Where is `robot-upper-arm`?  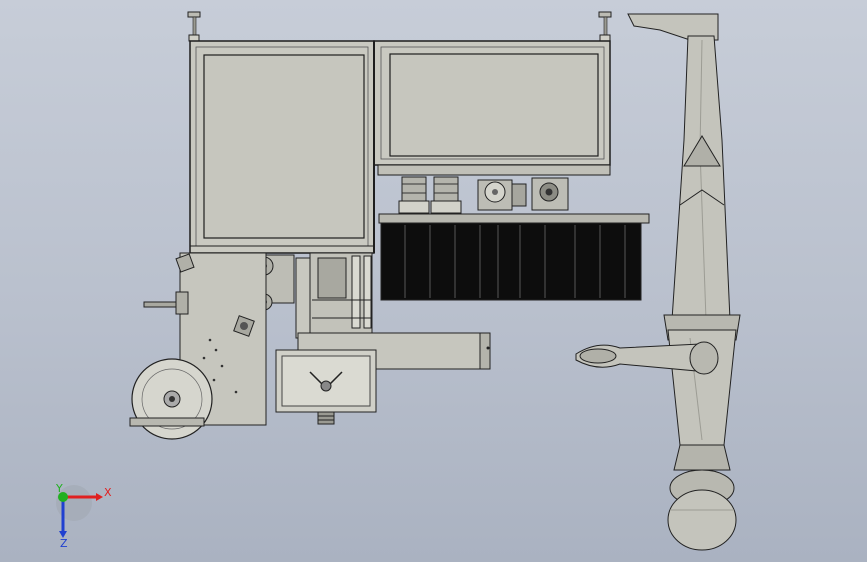 robot-upper-arm is located at coordinates (701, 178).